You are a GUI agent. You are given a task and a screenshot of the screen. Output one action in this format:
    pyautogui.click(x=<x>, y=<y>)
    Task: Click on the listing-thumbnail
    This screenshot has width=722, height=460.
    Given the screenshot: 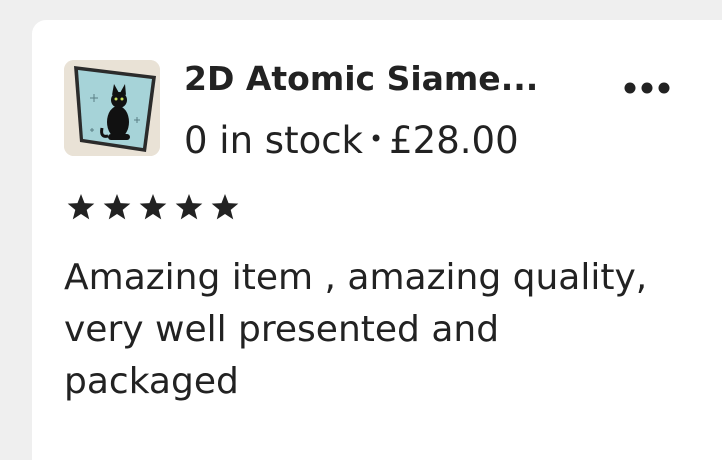 What is the action you would take?
    pyautogui.click(x=112, y=108)
    